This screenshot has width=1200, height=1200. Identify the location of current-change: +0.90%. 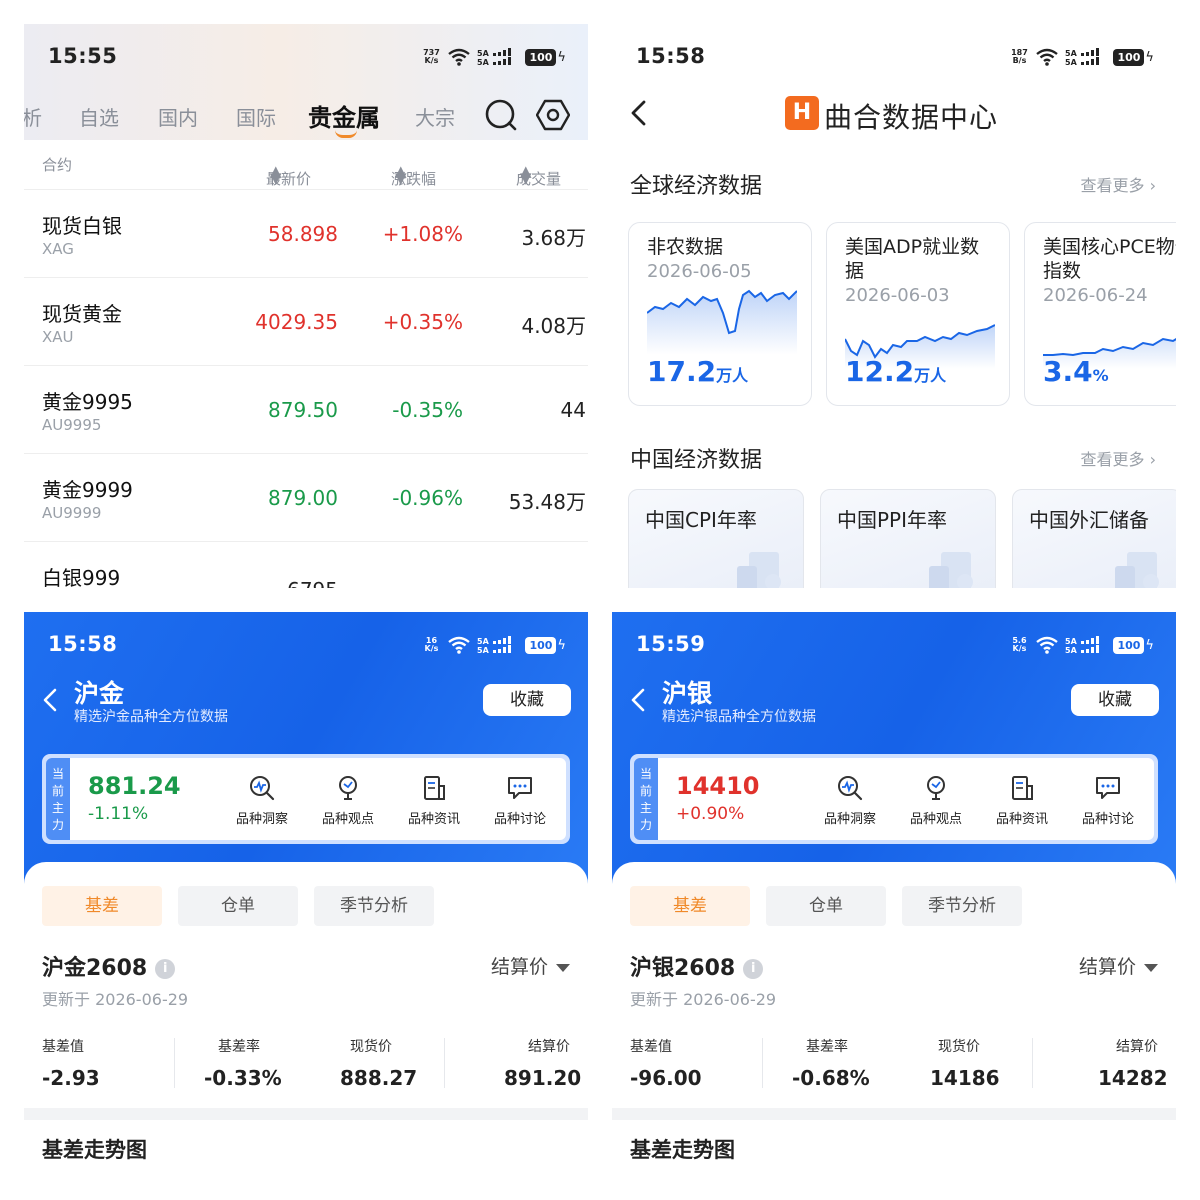
(710, 814).